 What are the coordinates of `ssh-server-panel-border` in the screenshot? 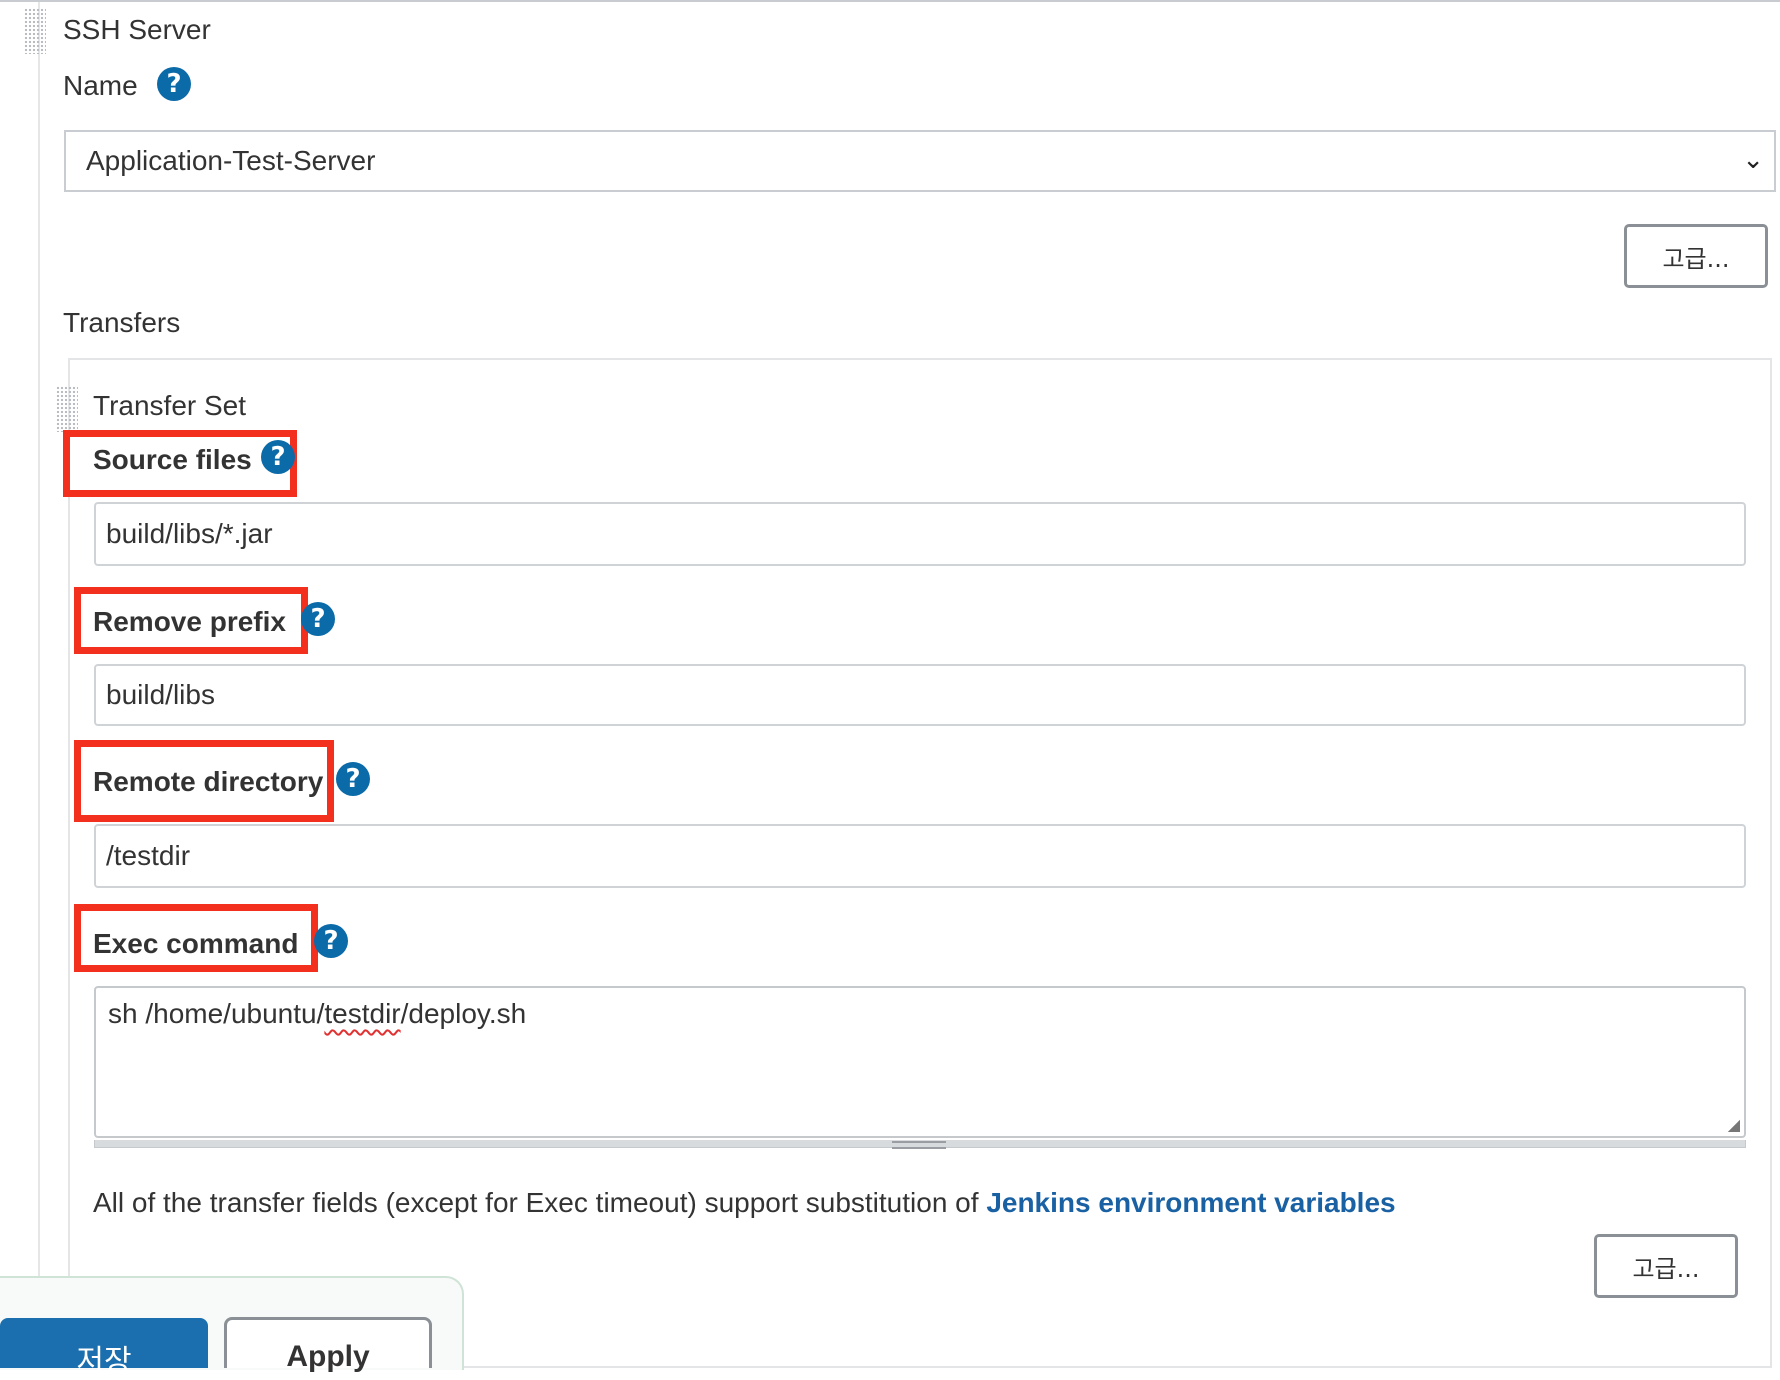 It's located at (39, 685).